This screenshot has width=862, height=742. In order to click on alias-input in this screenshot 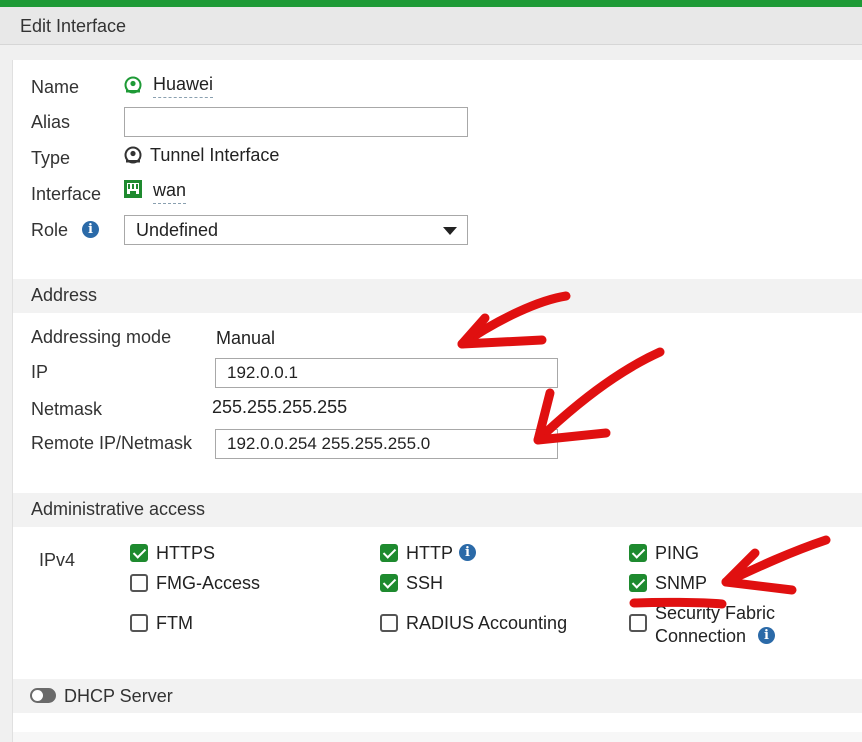, I will do `click(296, 122)`.